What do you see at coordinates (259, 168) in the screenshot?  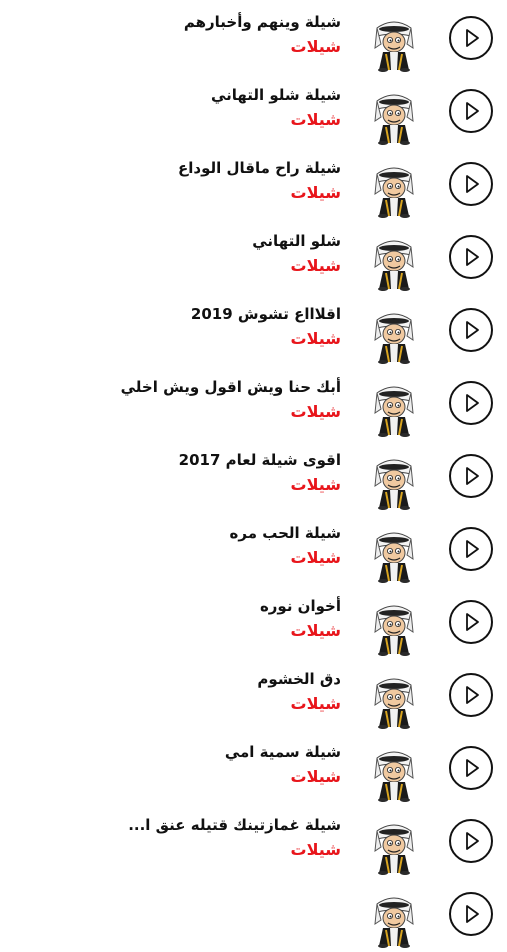 I see `track-title: شيلة راح ماقال الوداع` at bounding box center [259, 168].